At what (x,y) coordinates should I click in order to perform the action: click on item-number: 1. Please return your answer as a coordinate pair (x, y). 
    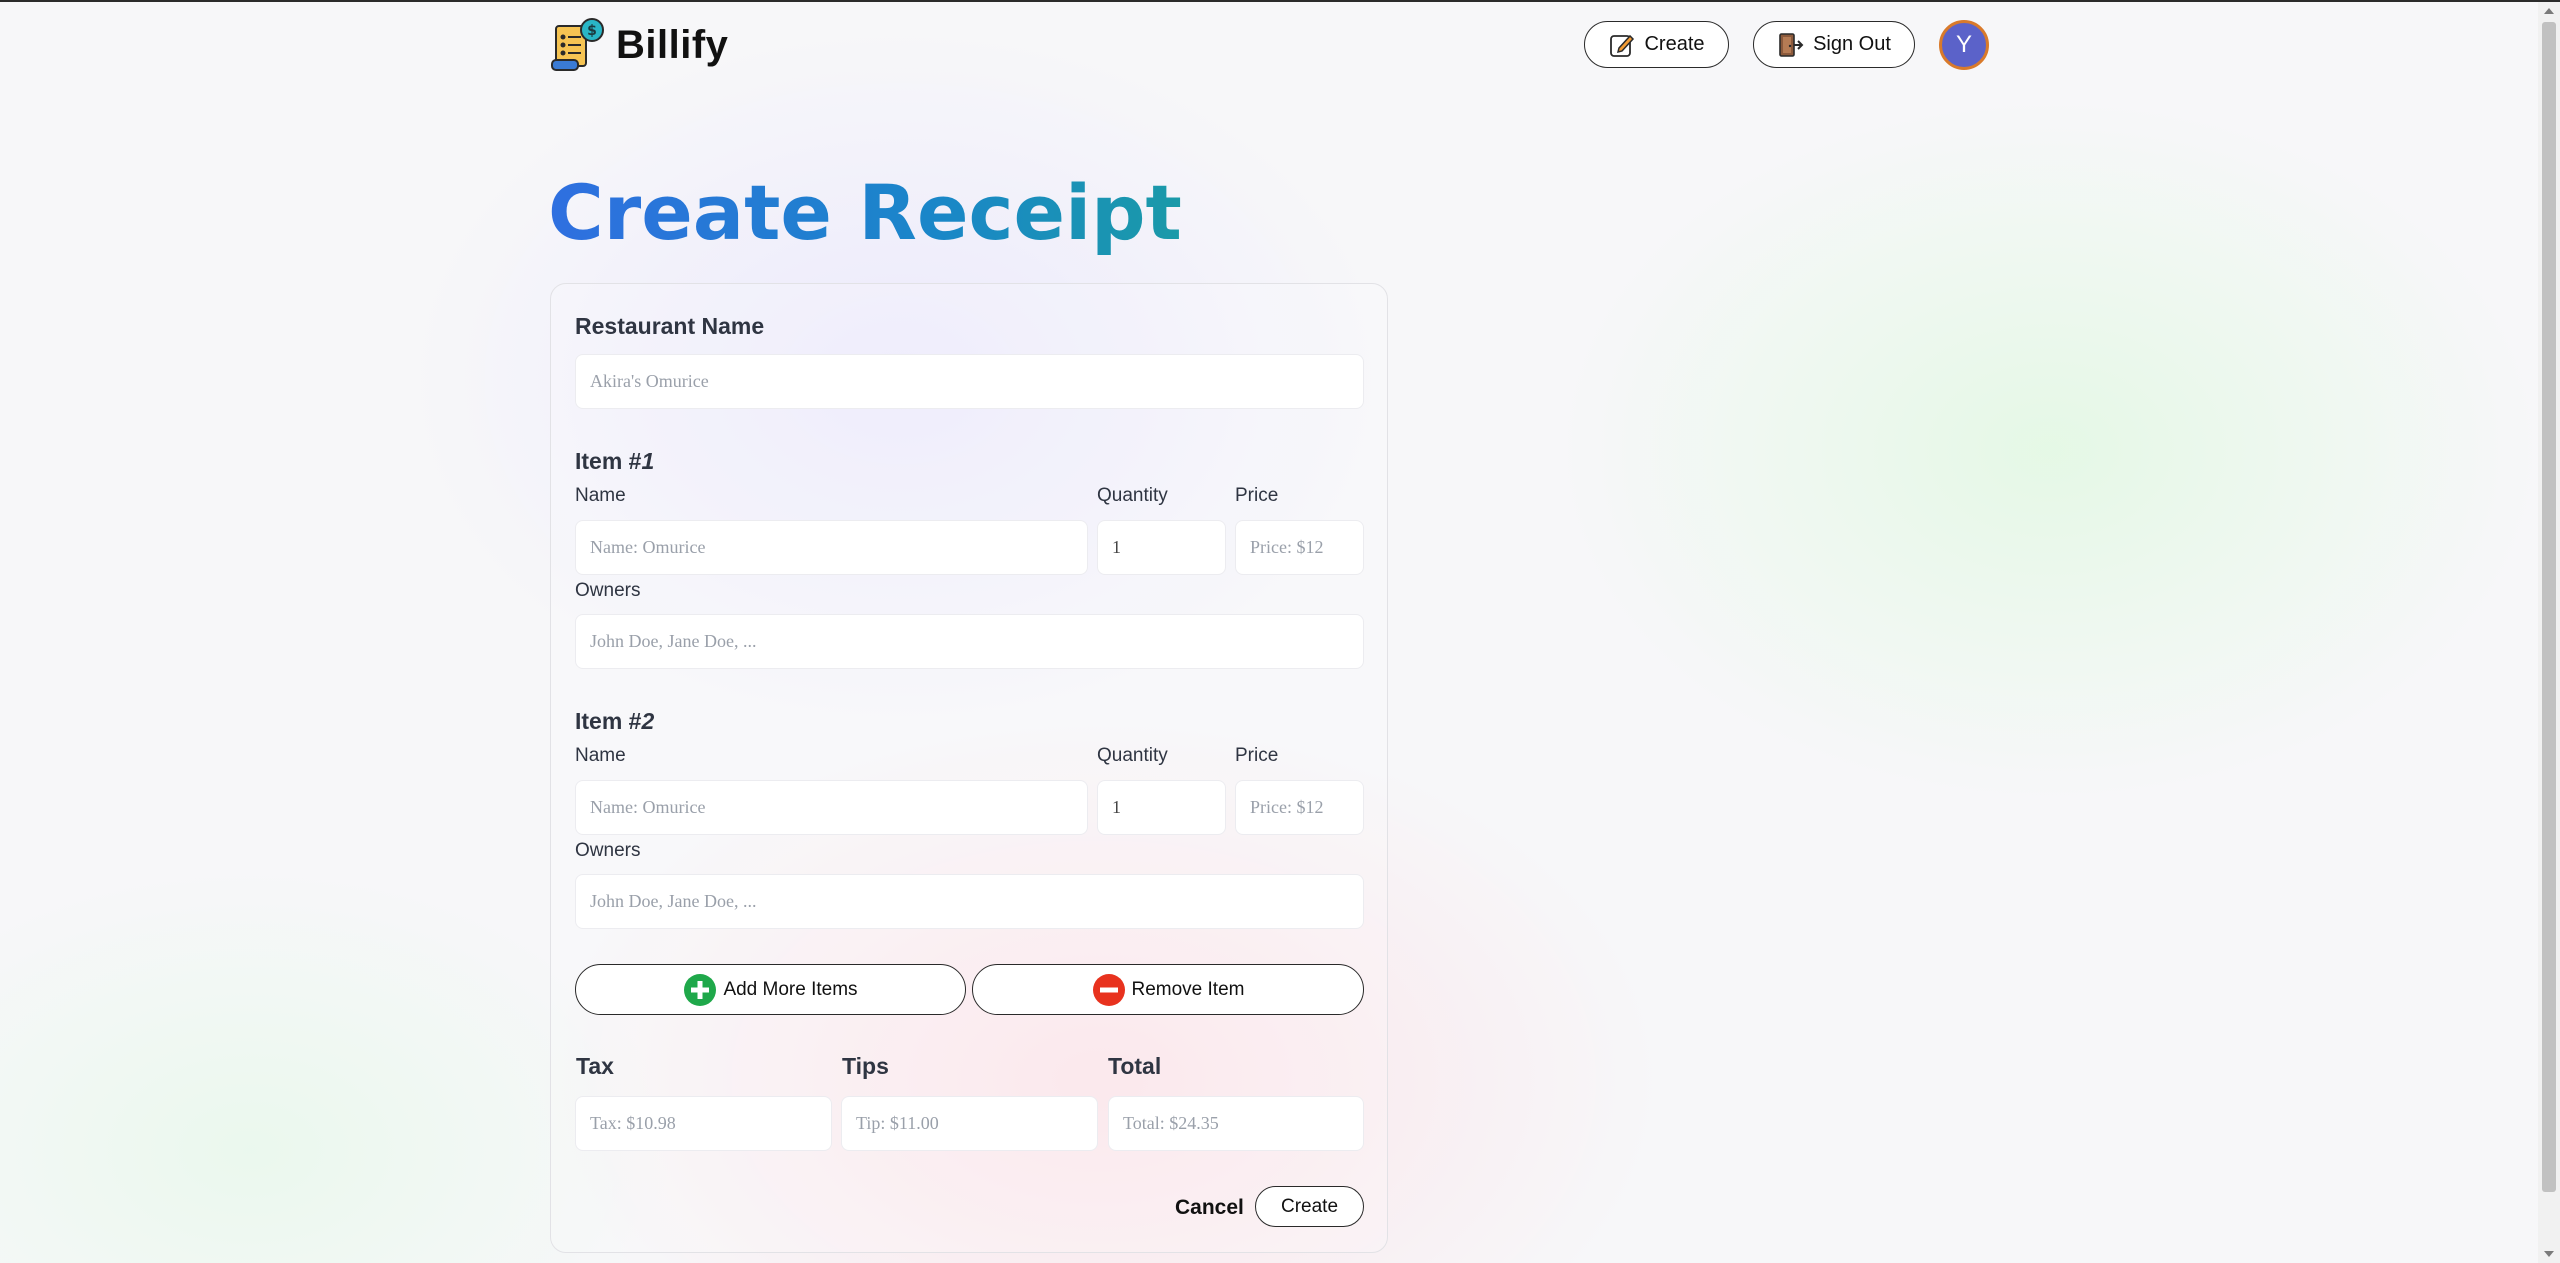
    Looking at the image, I should click on (648, 461).